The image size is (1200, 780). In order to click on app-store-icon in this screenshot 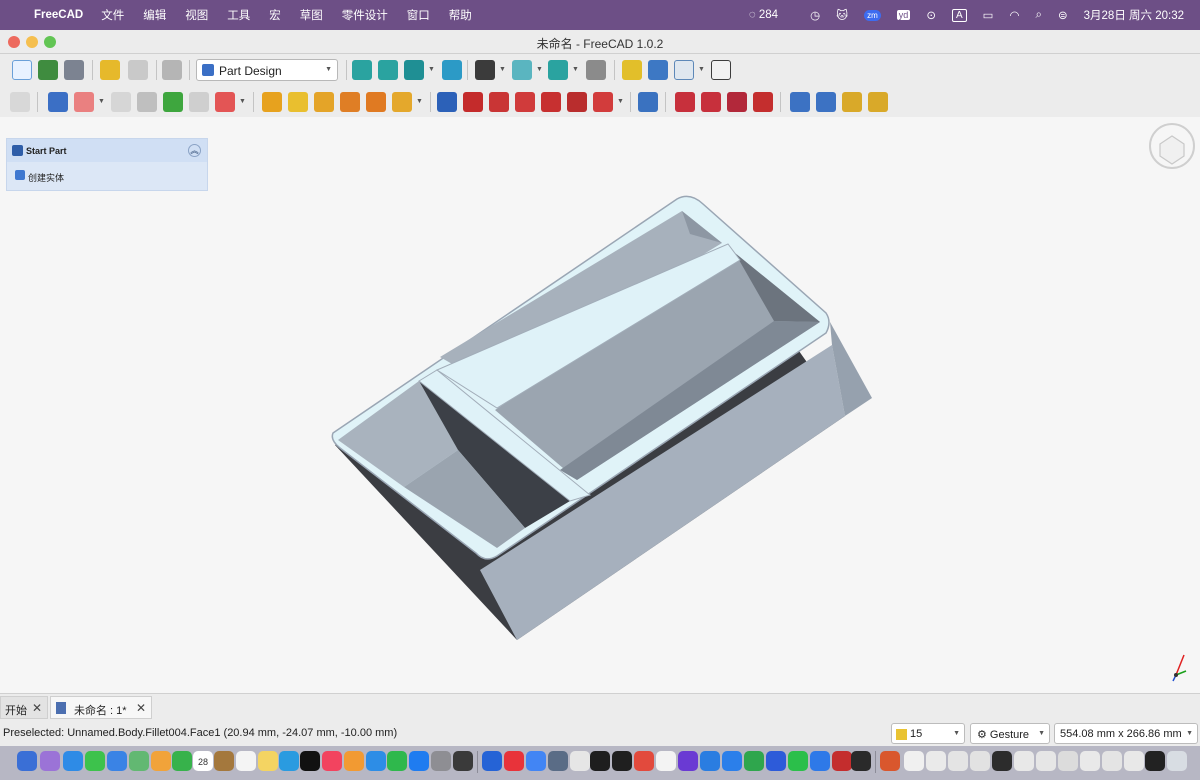, I will do `click(419, 761)`.